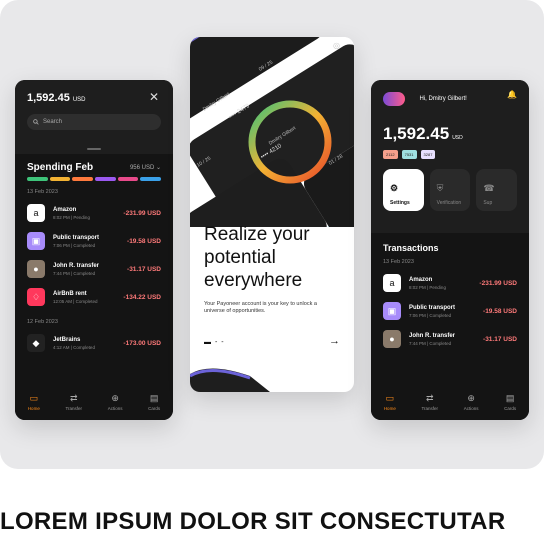 The height and width of the screenshot is (541, 544). Describe the element at coordinates (42, 322) in the screenshot. I see `date-header: 12 Feb 2023` at that location.